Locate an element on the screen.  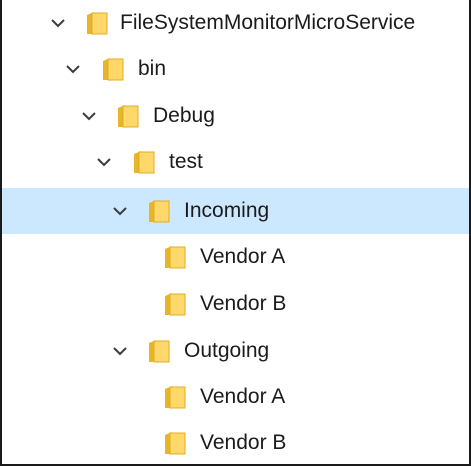
tree-node-test: test is located at coordinates (235, 162).